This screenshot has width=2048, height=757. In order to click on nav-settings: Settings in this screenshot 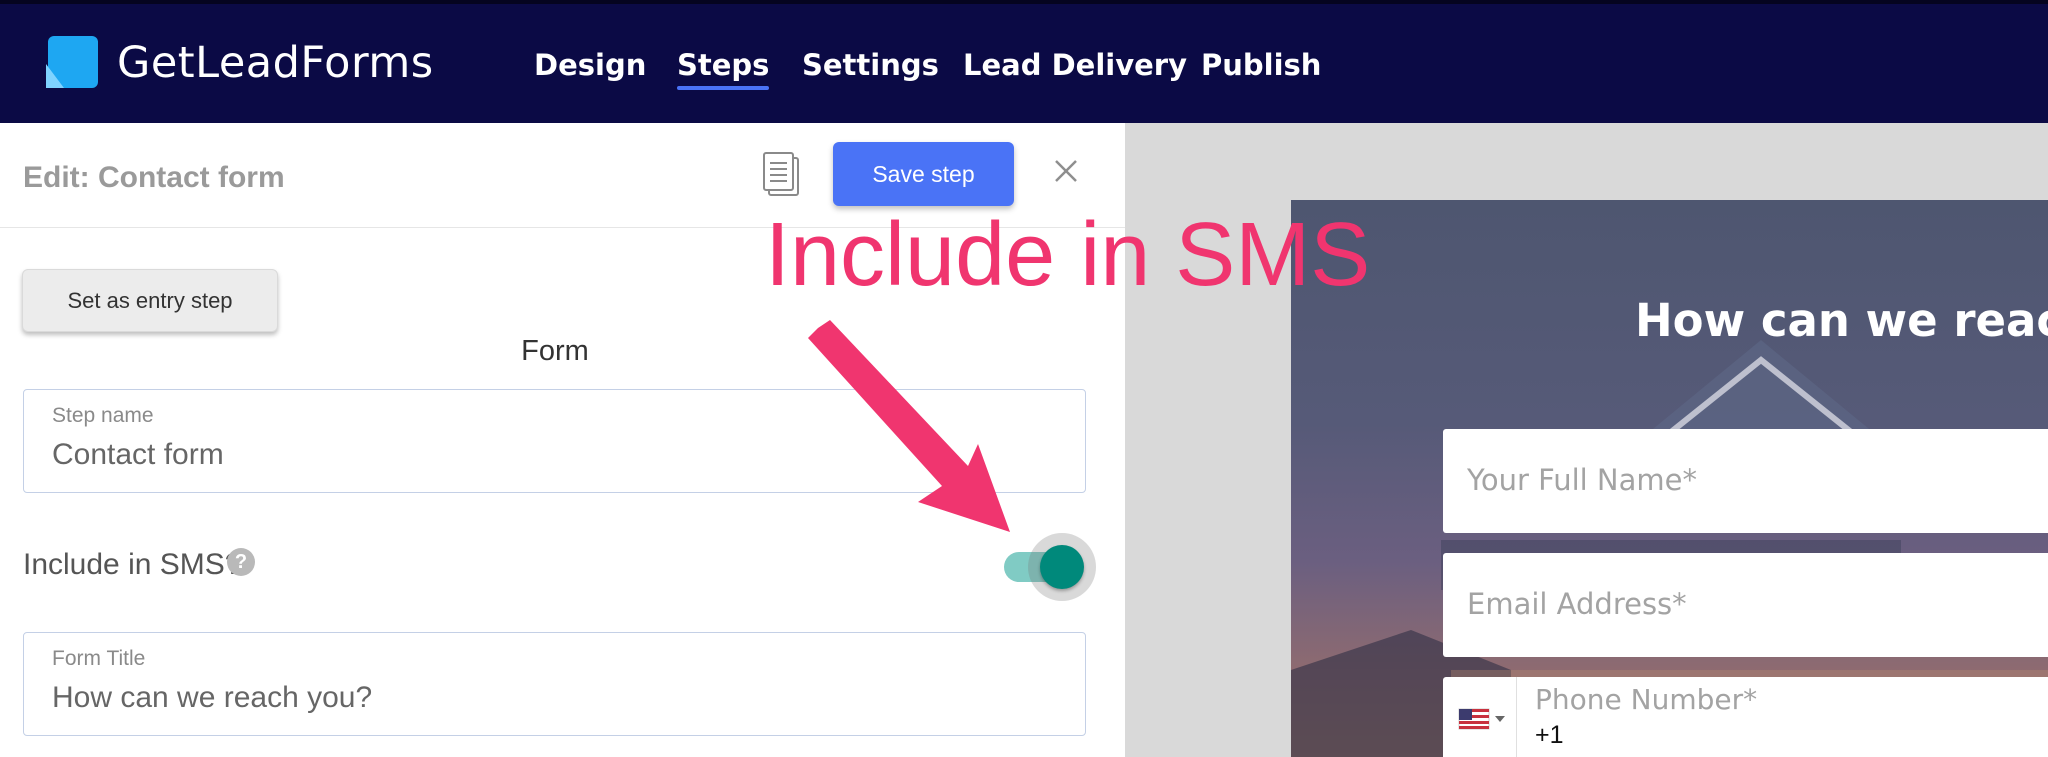, I will do `click(870, 65)`.